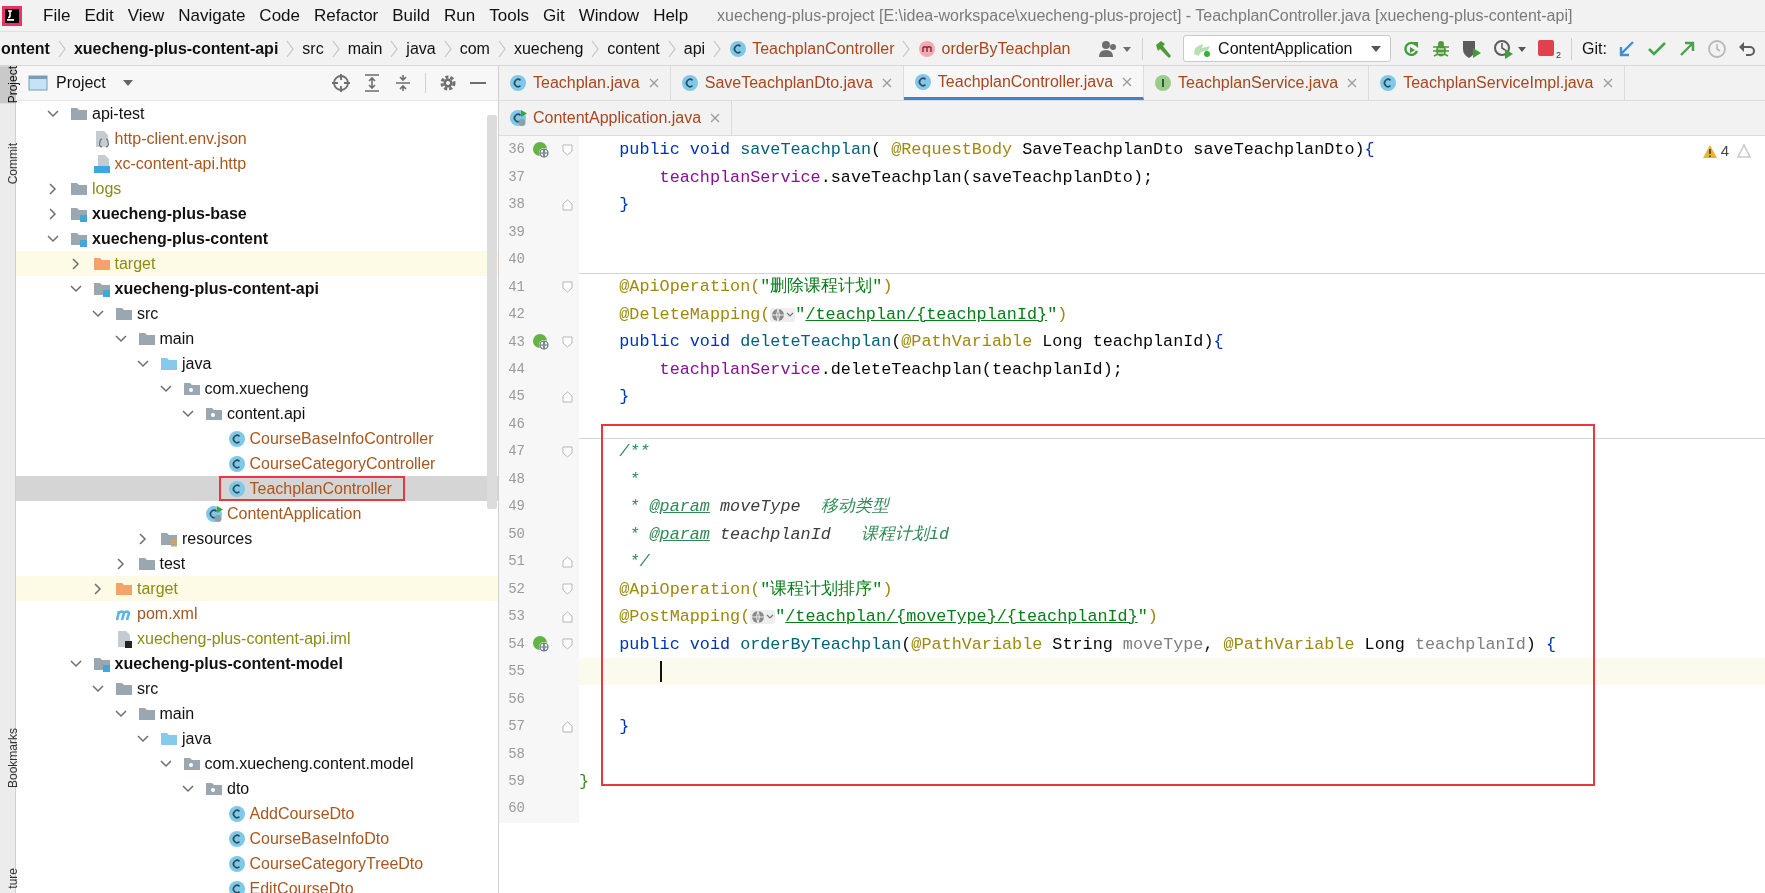 This screenshot has width=1765, height=893. What do you see at coordinates (257, 163) in the screenshot?
I see `tree-item: xc-content-api.http` at bounding box center [257, 163].